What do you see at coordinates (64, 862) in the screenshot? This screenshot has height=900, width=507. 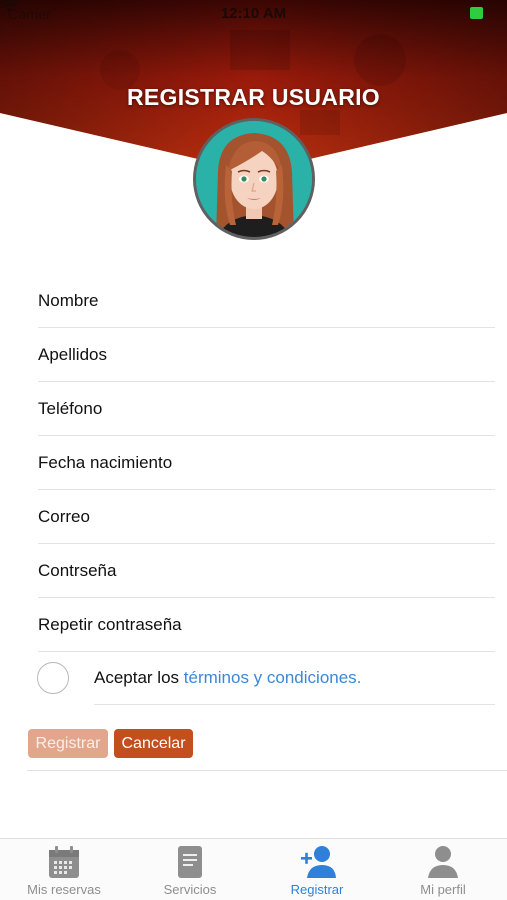 I see `calendar-icon` at bounding box center [64, 862].